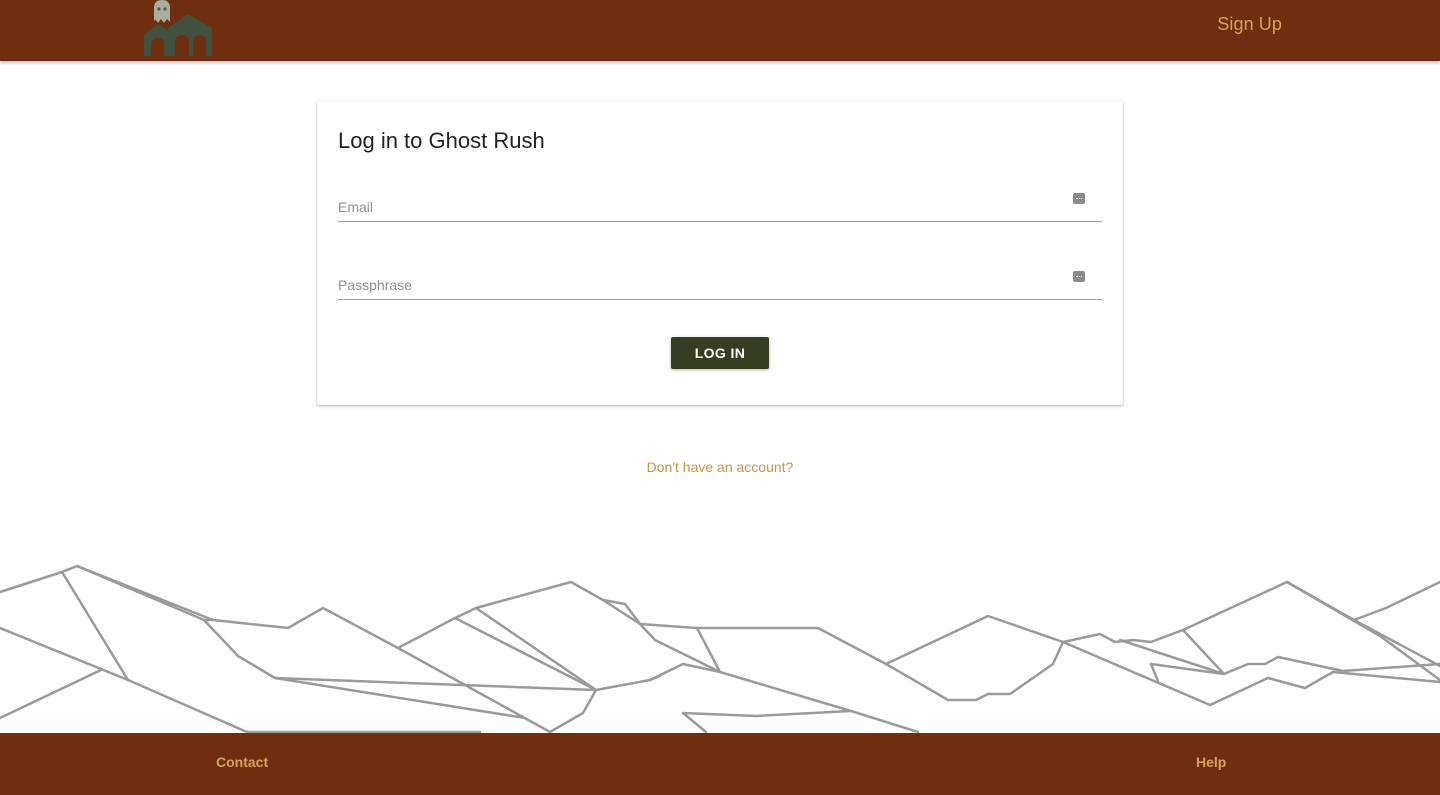 The image size is (1440, 795). Describe the element at coordinates (1249, 24) in the screenshot. I see `signup-link: Sign Up` at that location.